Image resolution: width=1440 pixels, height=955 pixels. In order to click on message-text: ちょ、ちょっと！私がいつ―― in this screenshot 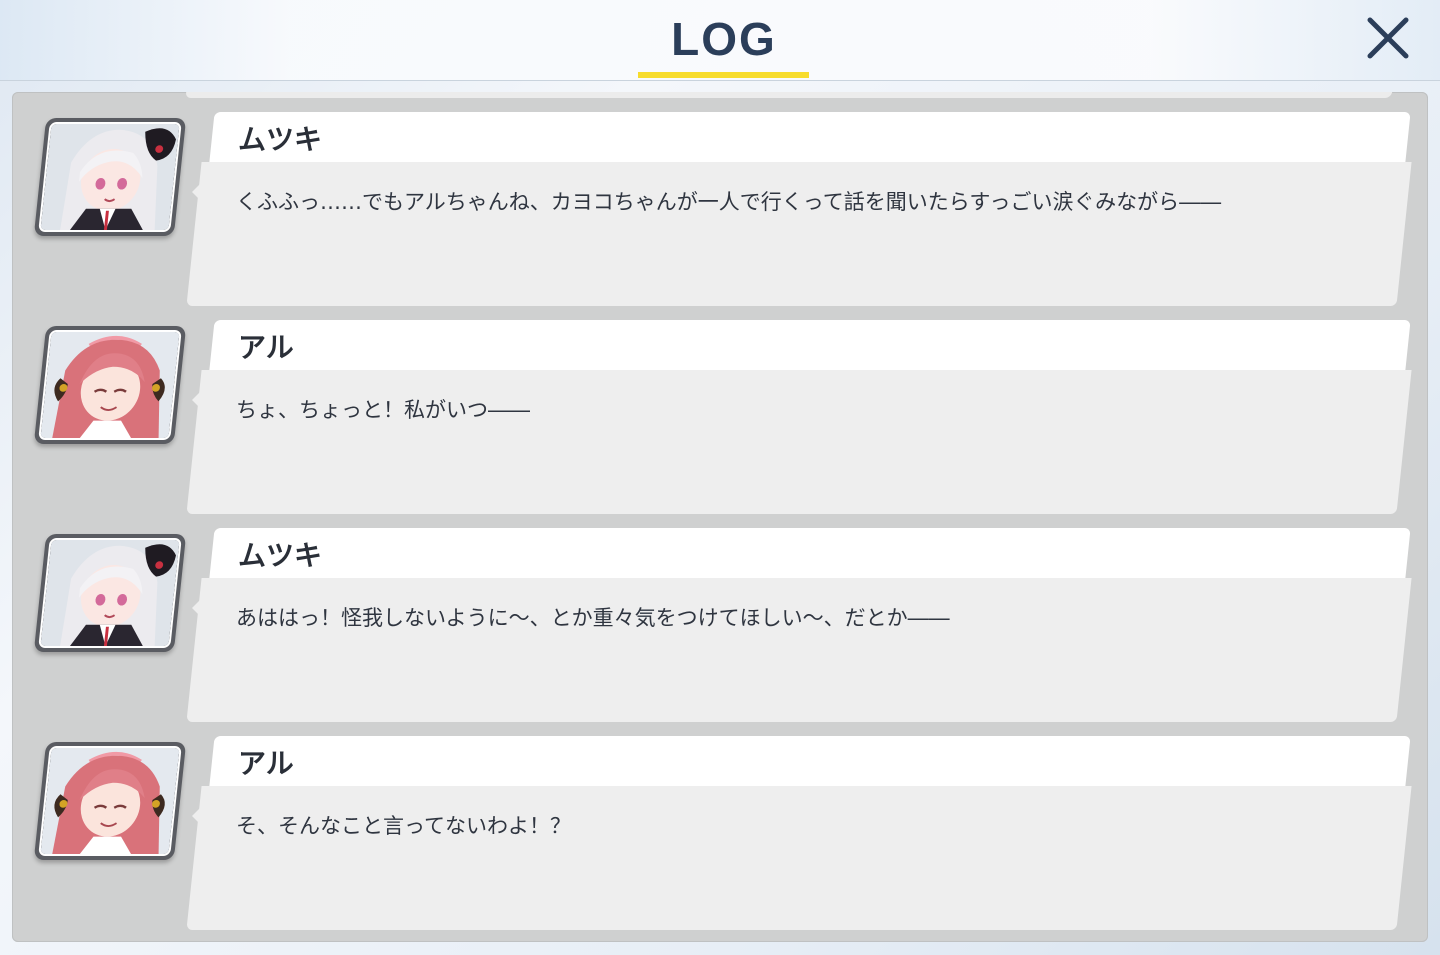, I will do `click(383, 410)`.